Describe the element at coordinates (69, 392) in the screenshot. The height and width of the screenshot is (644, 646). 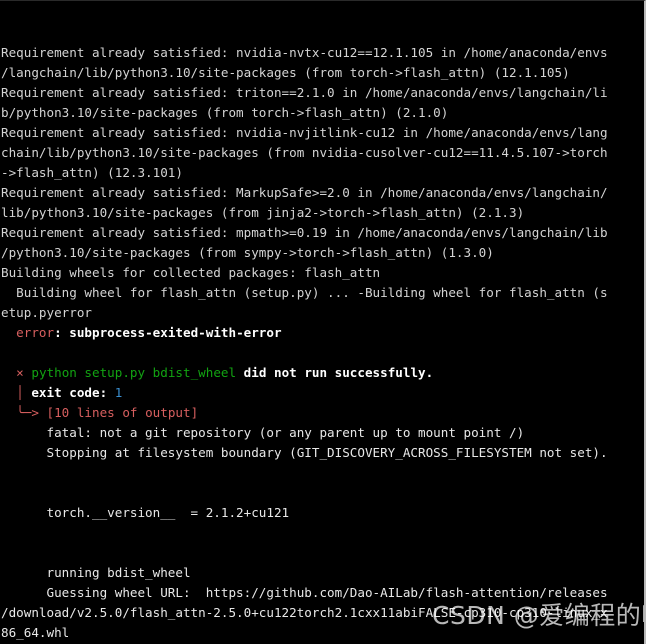
I see `terminal-text-span: exit code:` at that location.